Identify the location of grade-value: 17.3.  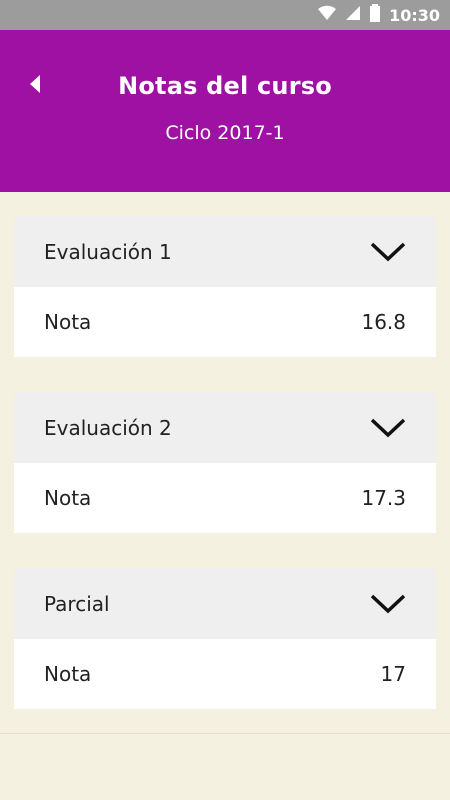
(383, 498).